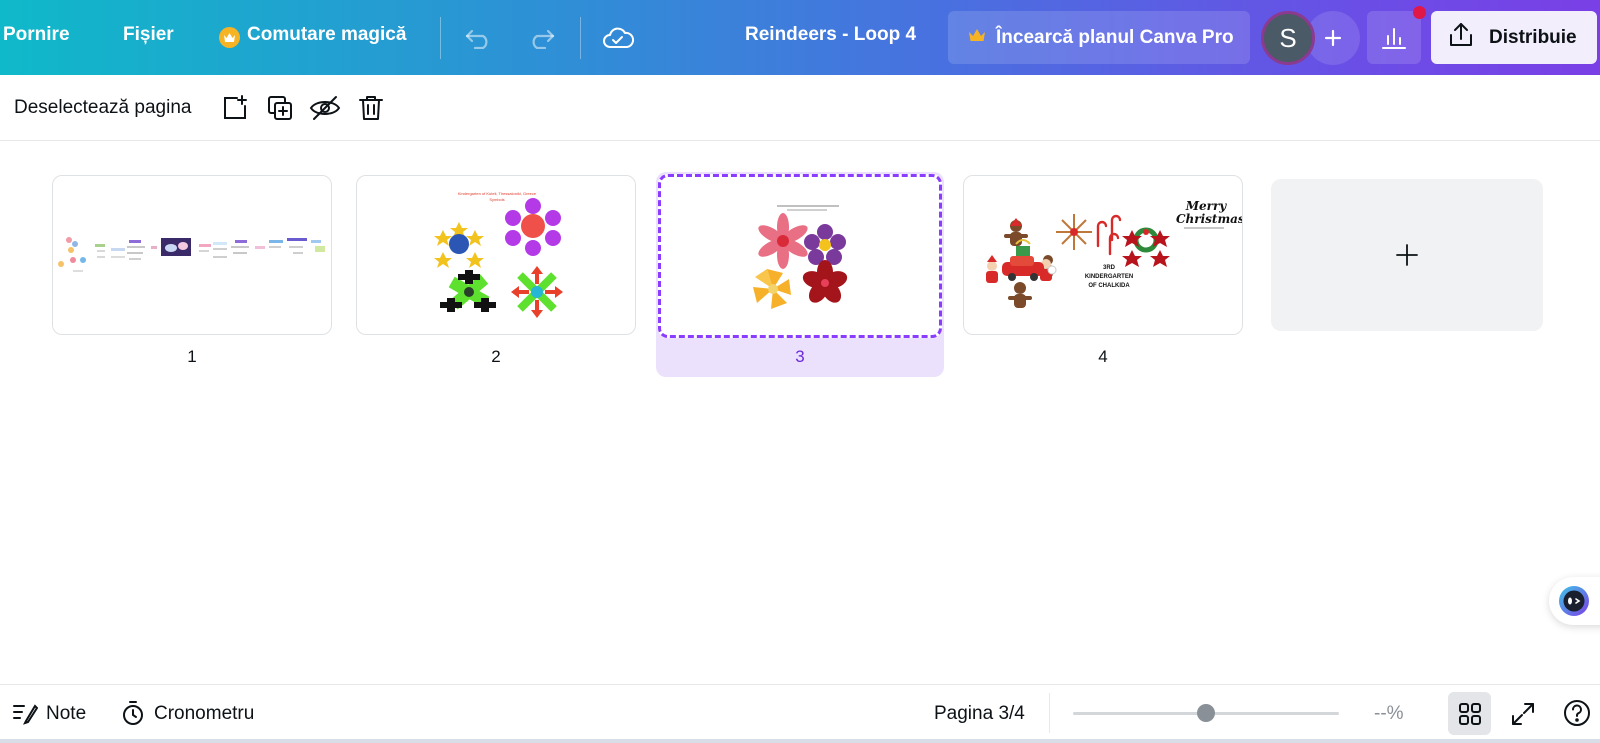  I want to click on assistant-button, so click(1574, 601).